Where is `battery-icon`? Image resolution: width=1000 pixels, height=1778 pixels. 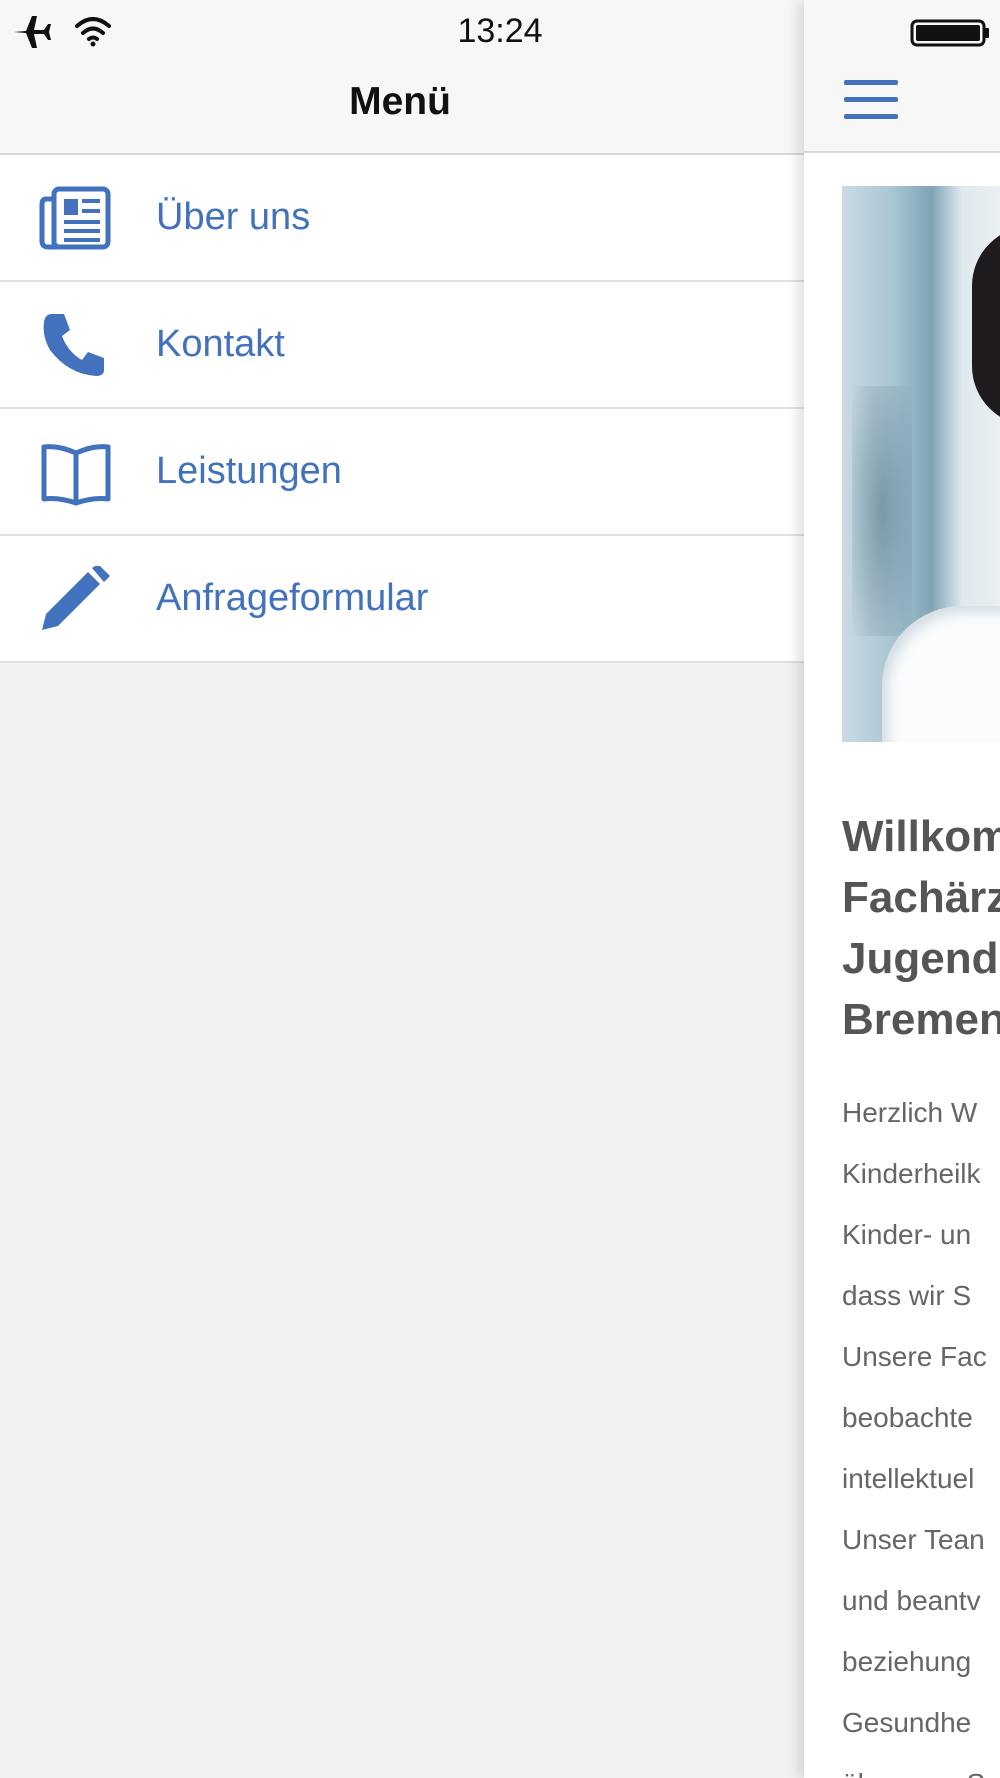 battery-icon is located at coordinates (949, 33).